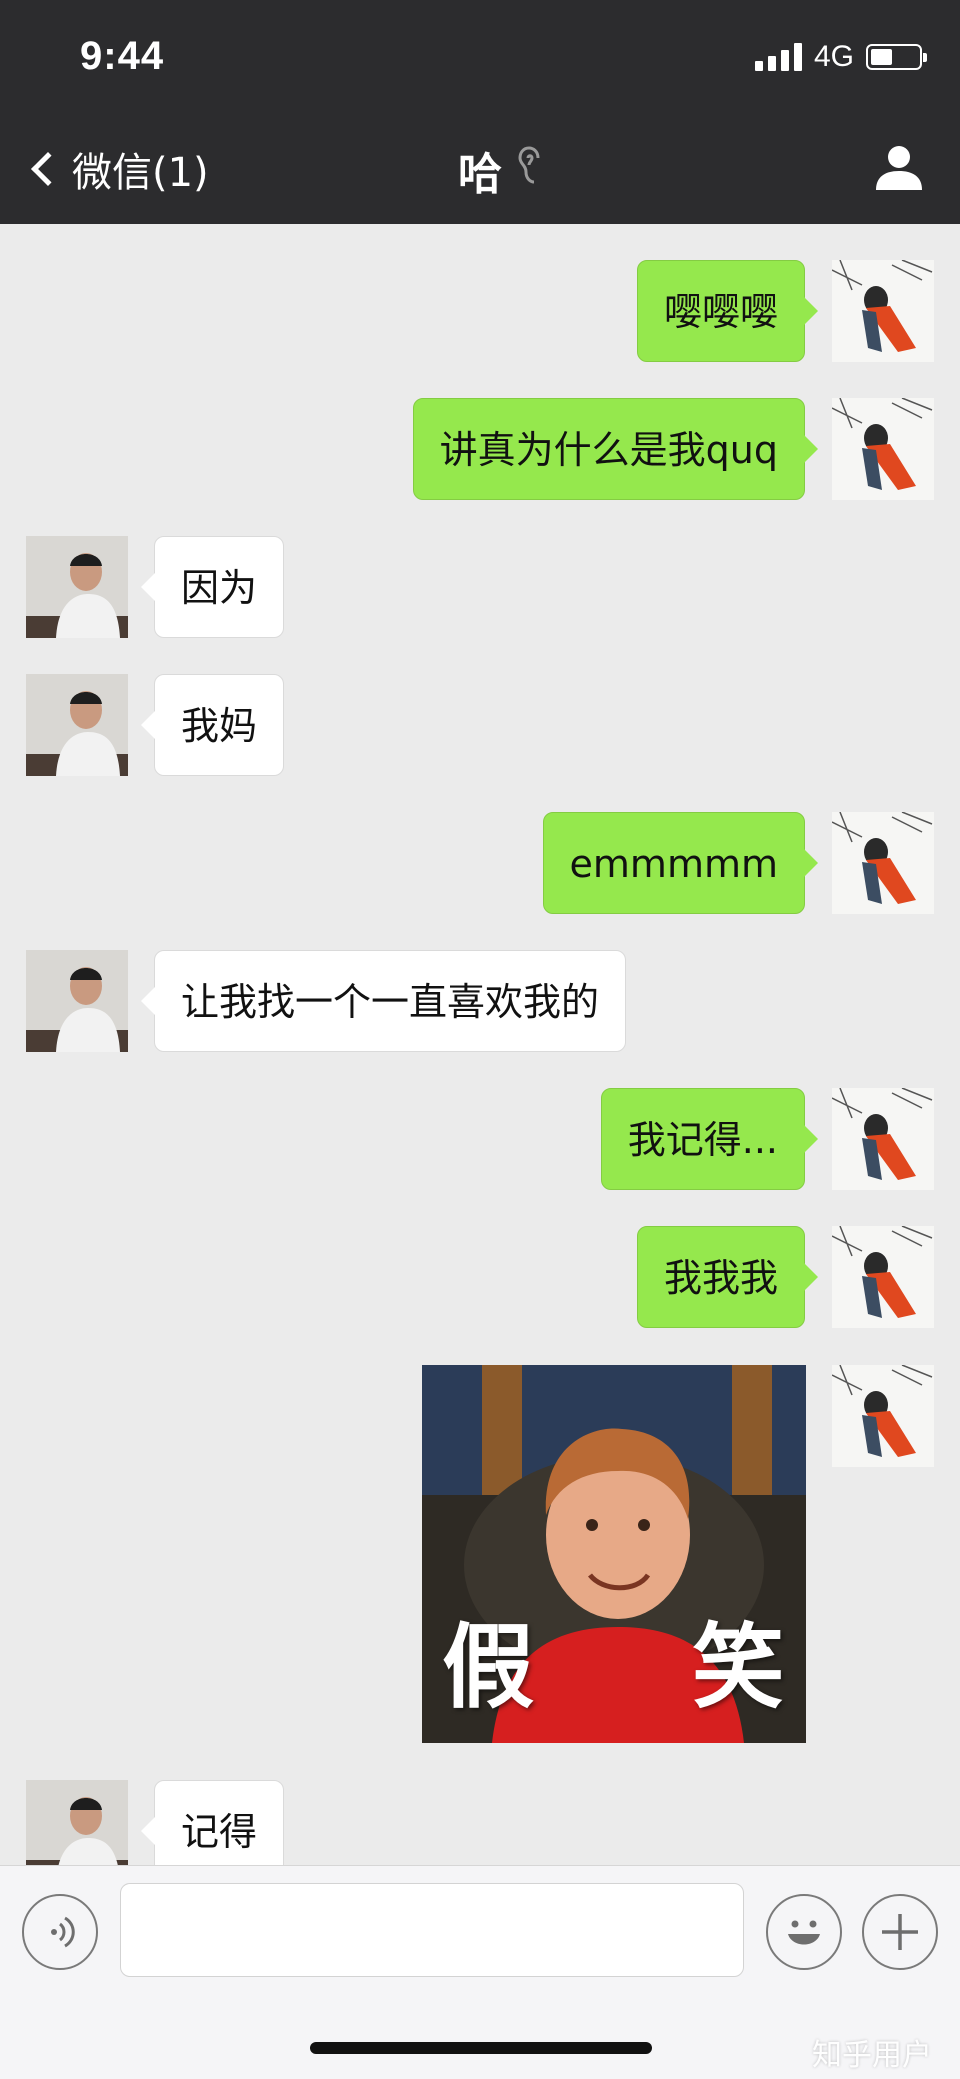 The height and width of the screenshot is (2079, 960). What do you see at coordinates (63, 1932) in the screenshot?
I see `voice-icon` at bounding box center [63, 1932].